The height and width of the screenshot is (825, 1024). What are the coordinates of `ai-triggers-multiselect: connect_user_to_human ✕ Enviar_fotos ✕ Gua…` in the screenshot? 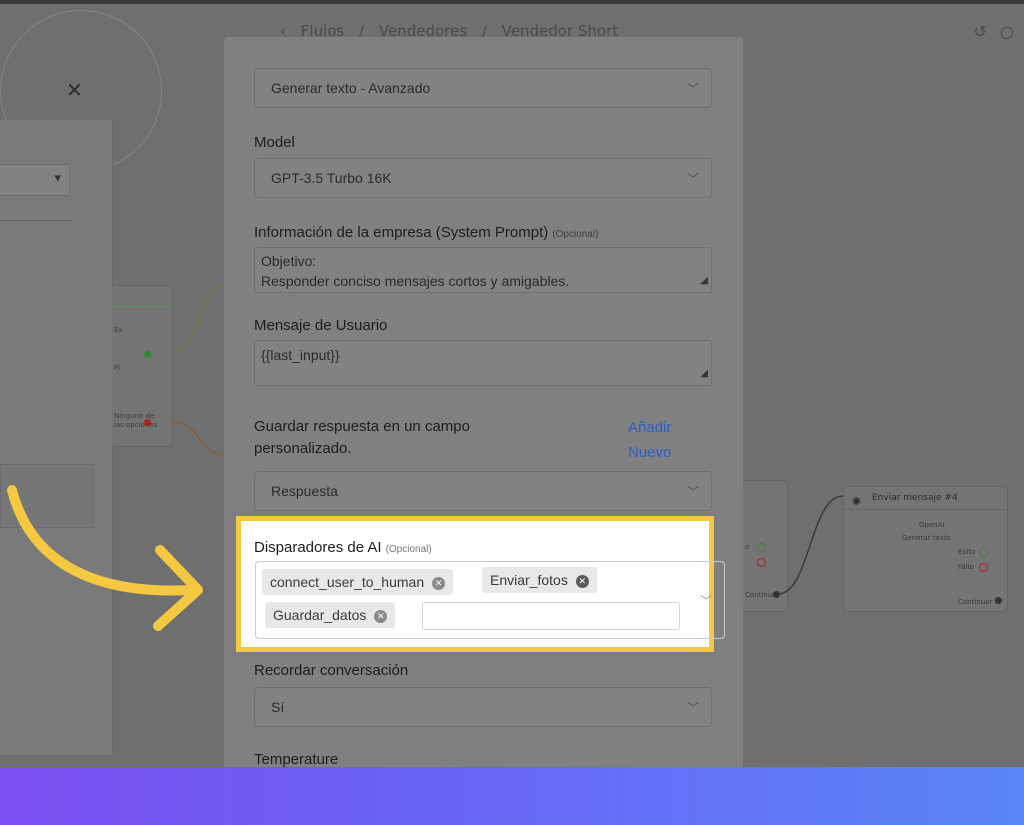 It's located at (490, 600).